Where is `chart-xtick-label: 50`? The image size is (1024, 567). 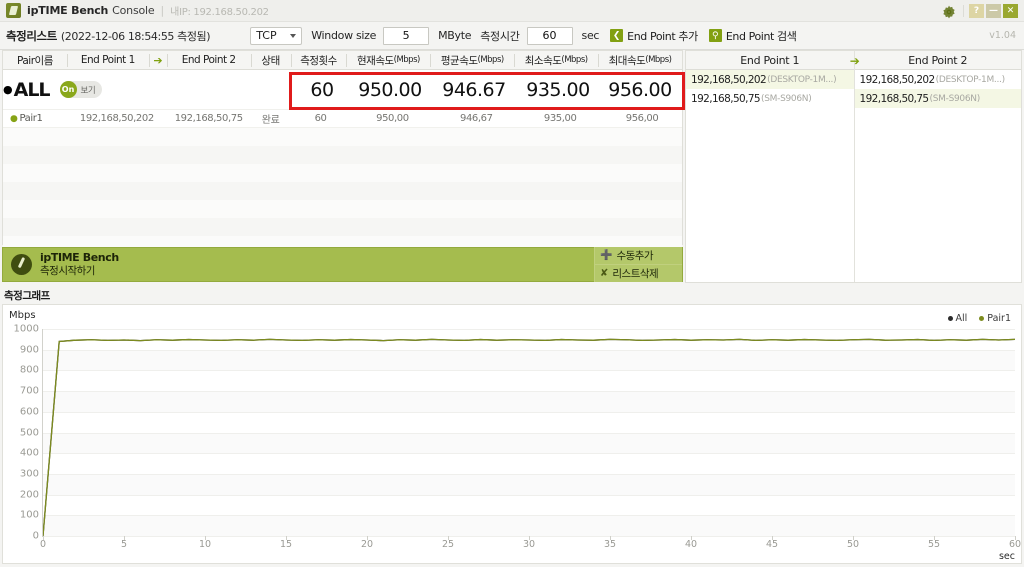
chart-xtick-label: 50 is located at coordinates (853, 544).